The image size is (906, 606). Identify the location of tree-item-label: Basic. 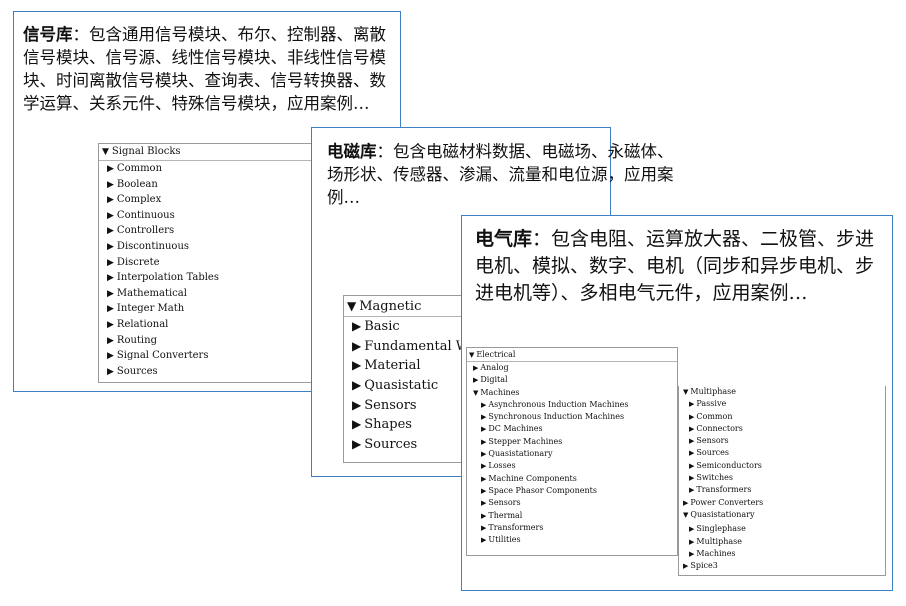
(382, 326).